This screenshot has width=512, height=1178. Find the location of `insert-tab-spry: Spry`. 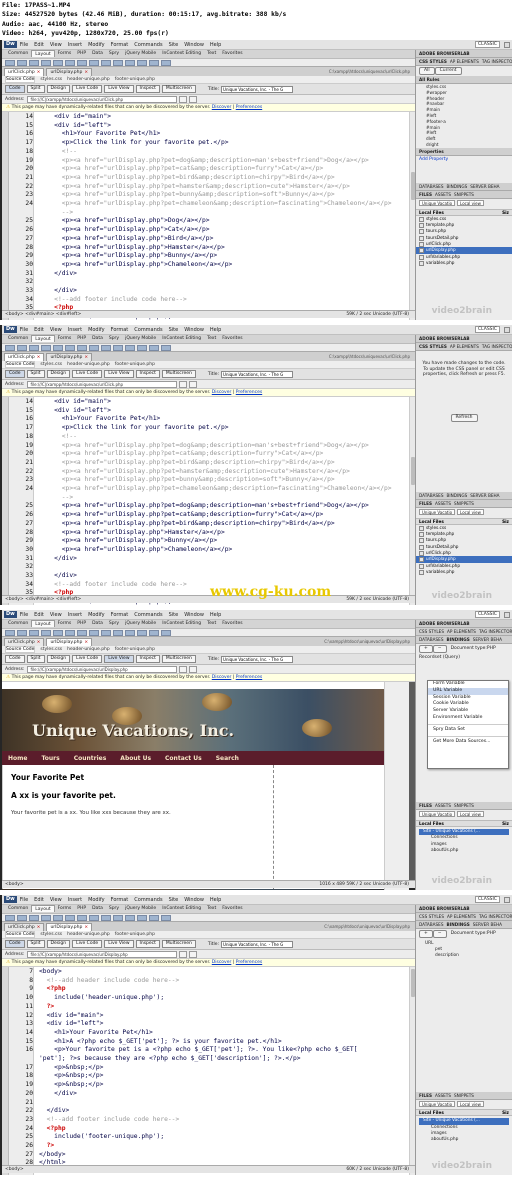

insert-tab-spry: Spry is located at coordinates (114, 53).